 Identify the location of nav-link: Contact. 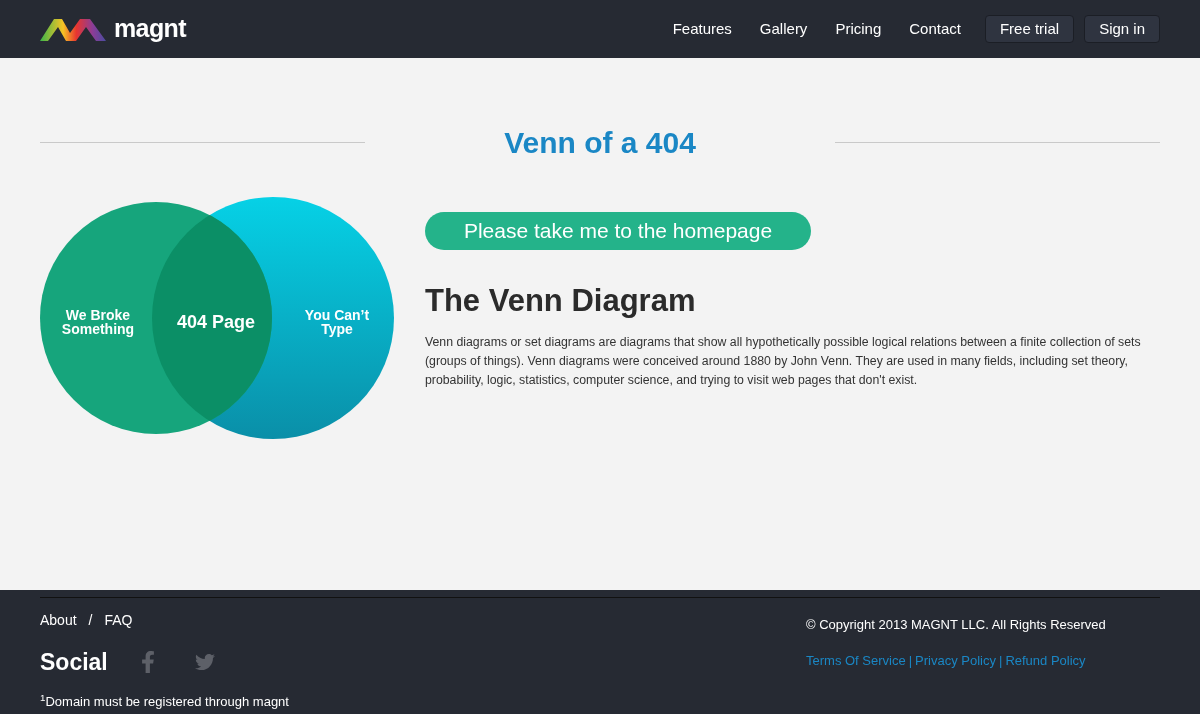
(935, 29).